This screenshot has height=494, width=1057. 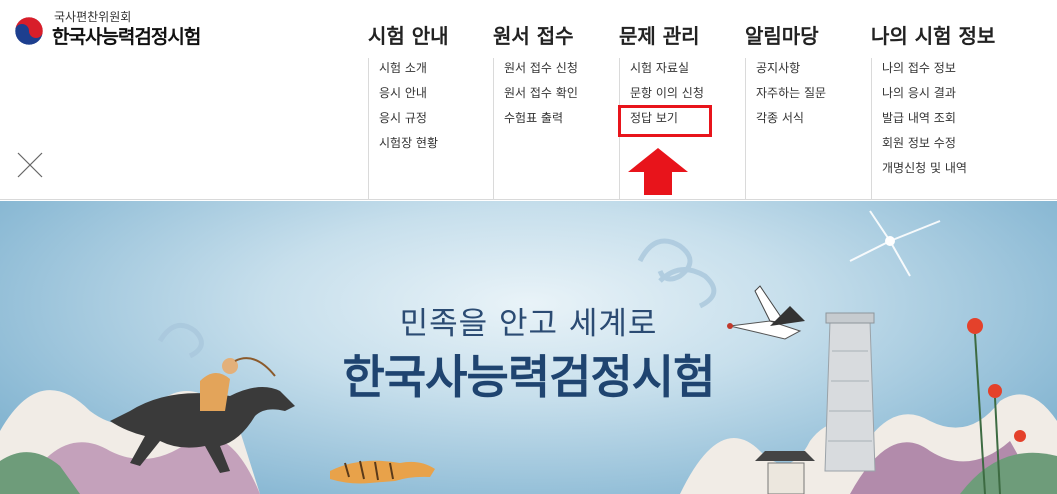 What do you see at coordinates (436, 145) in the screenshot?
I see `submenu-item: 시험장 현황` at bounding box center [436, 145].